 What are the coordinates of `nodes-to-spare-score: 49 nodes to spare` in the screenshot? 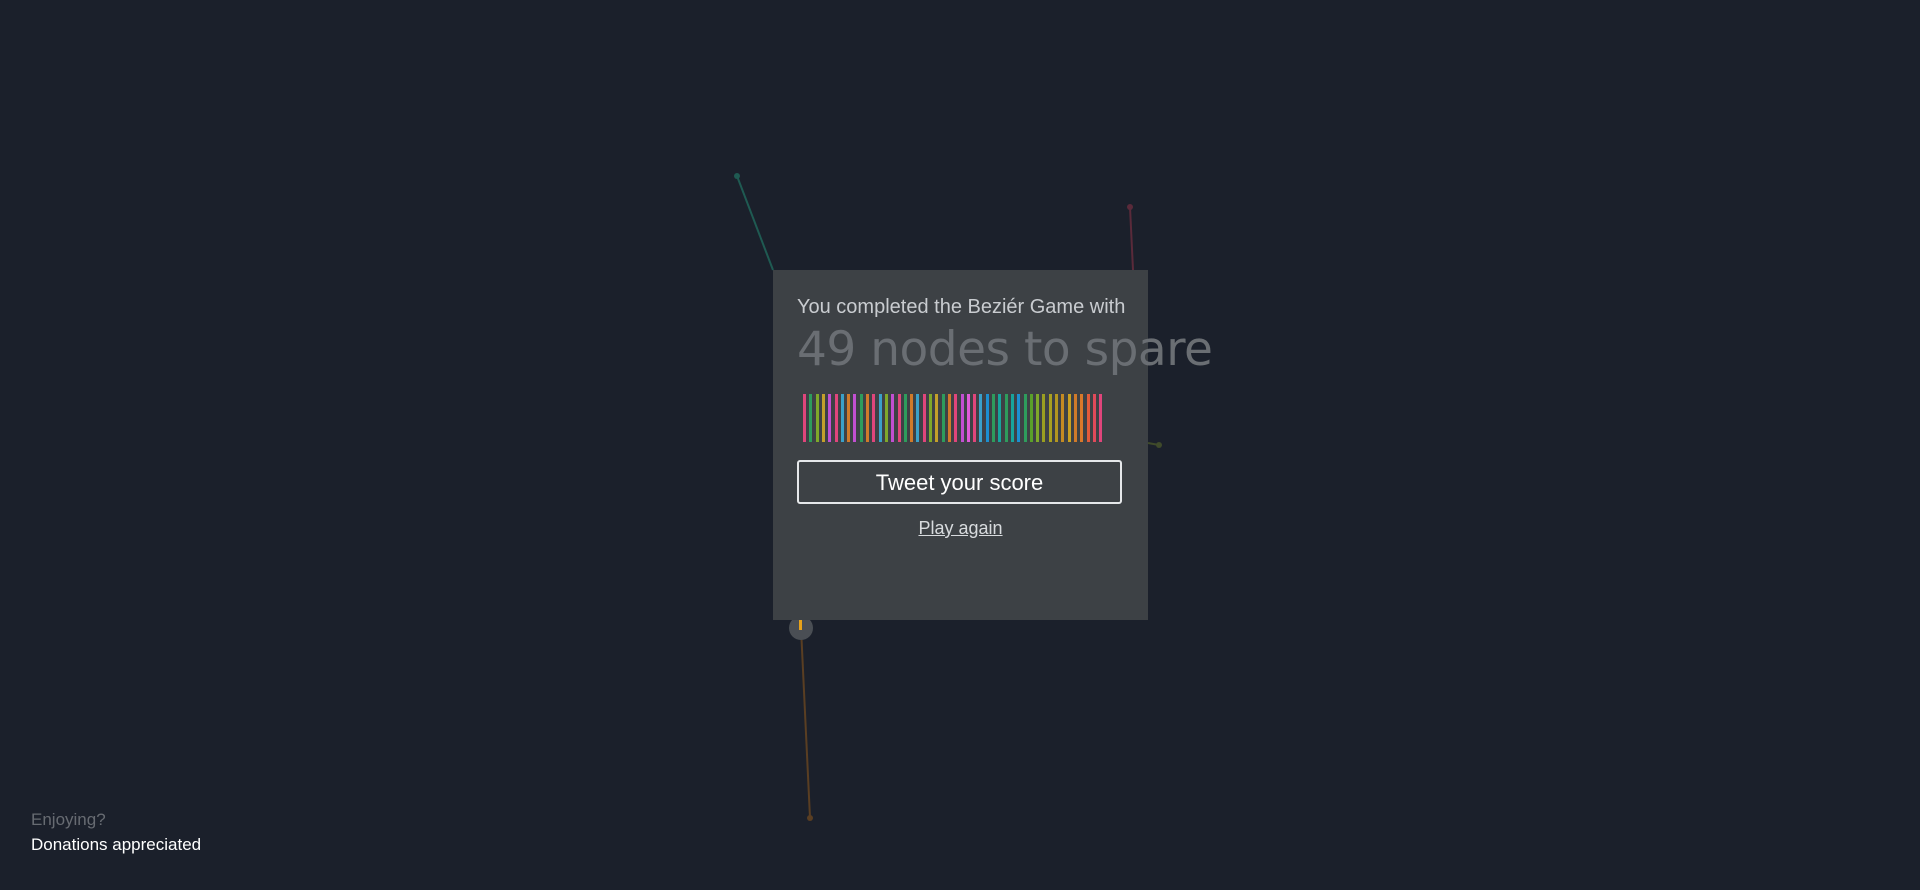 It's located at (1005, 349).